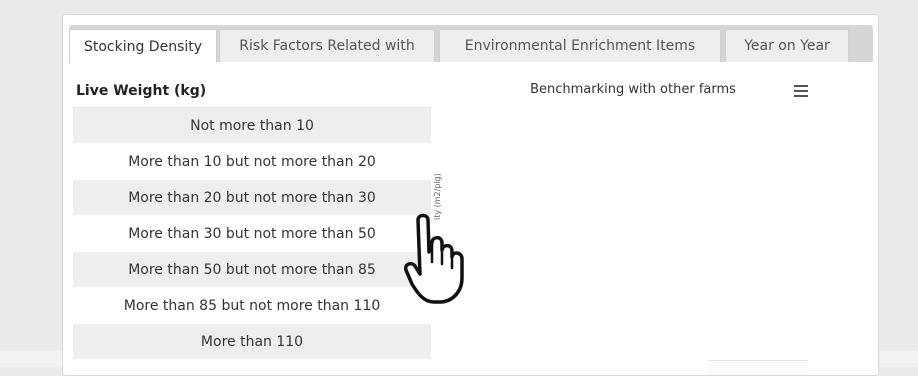  Describe the element at coordinates (633, 89) in the screenshot. I see `chart-title: Benchmarking with other farms` at that location.